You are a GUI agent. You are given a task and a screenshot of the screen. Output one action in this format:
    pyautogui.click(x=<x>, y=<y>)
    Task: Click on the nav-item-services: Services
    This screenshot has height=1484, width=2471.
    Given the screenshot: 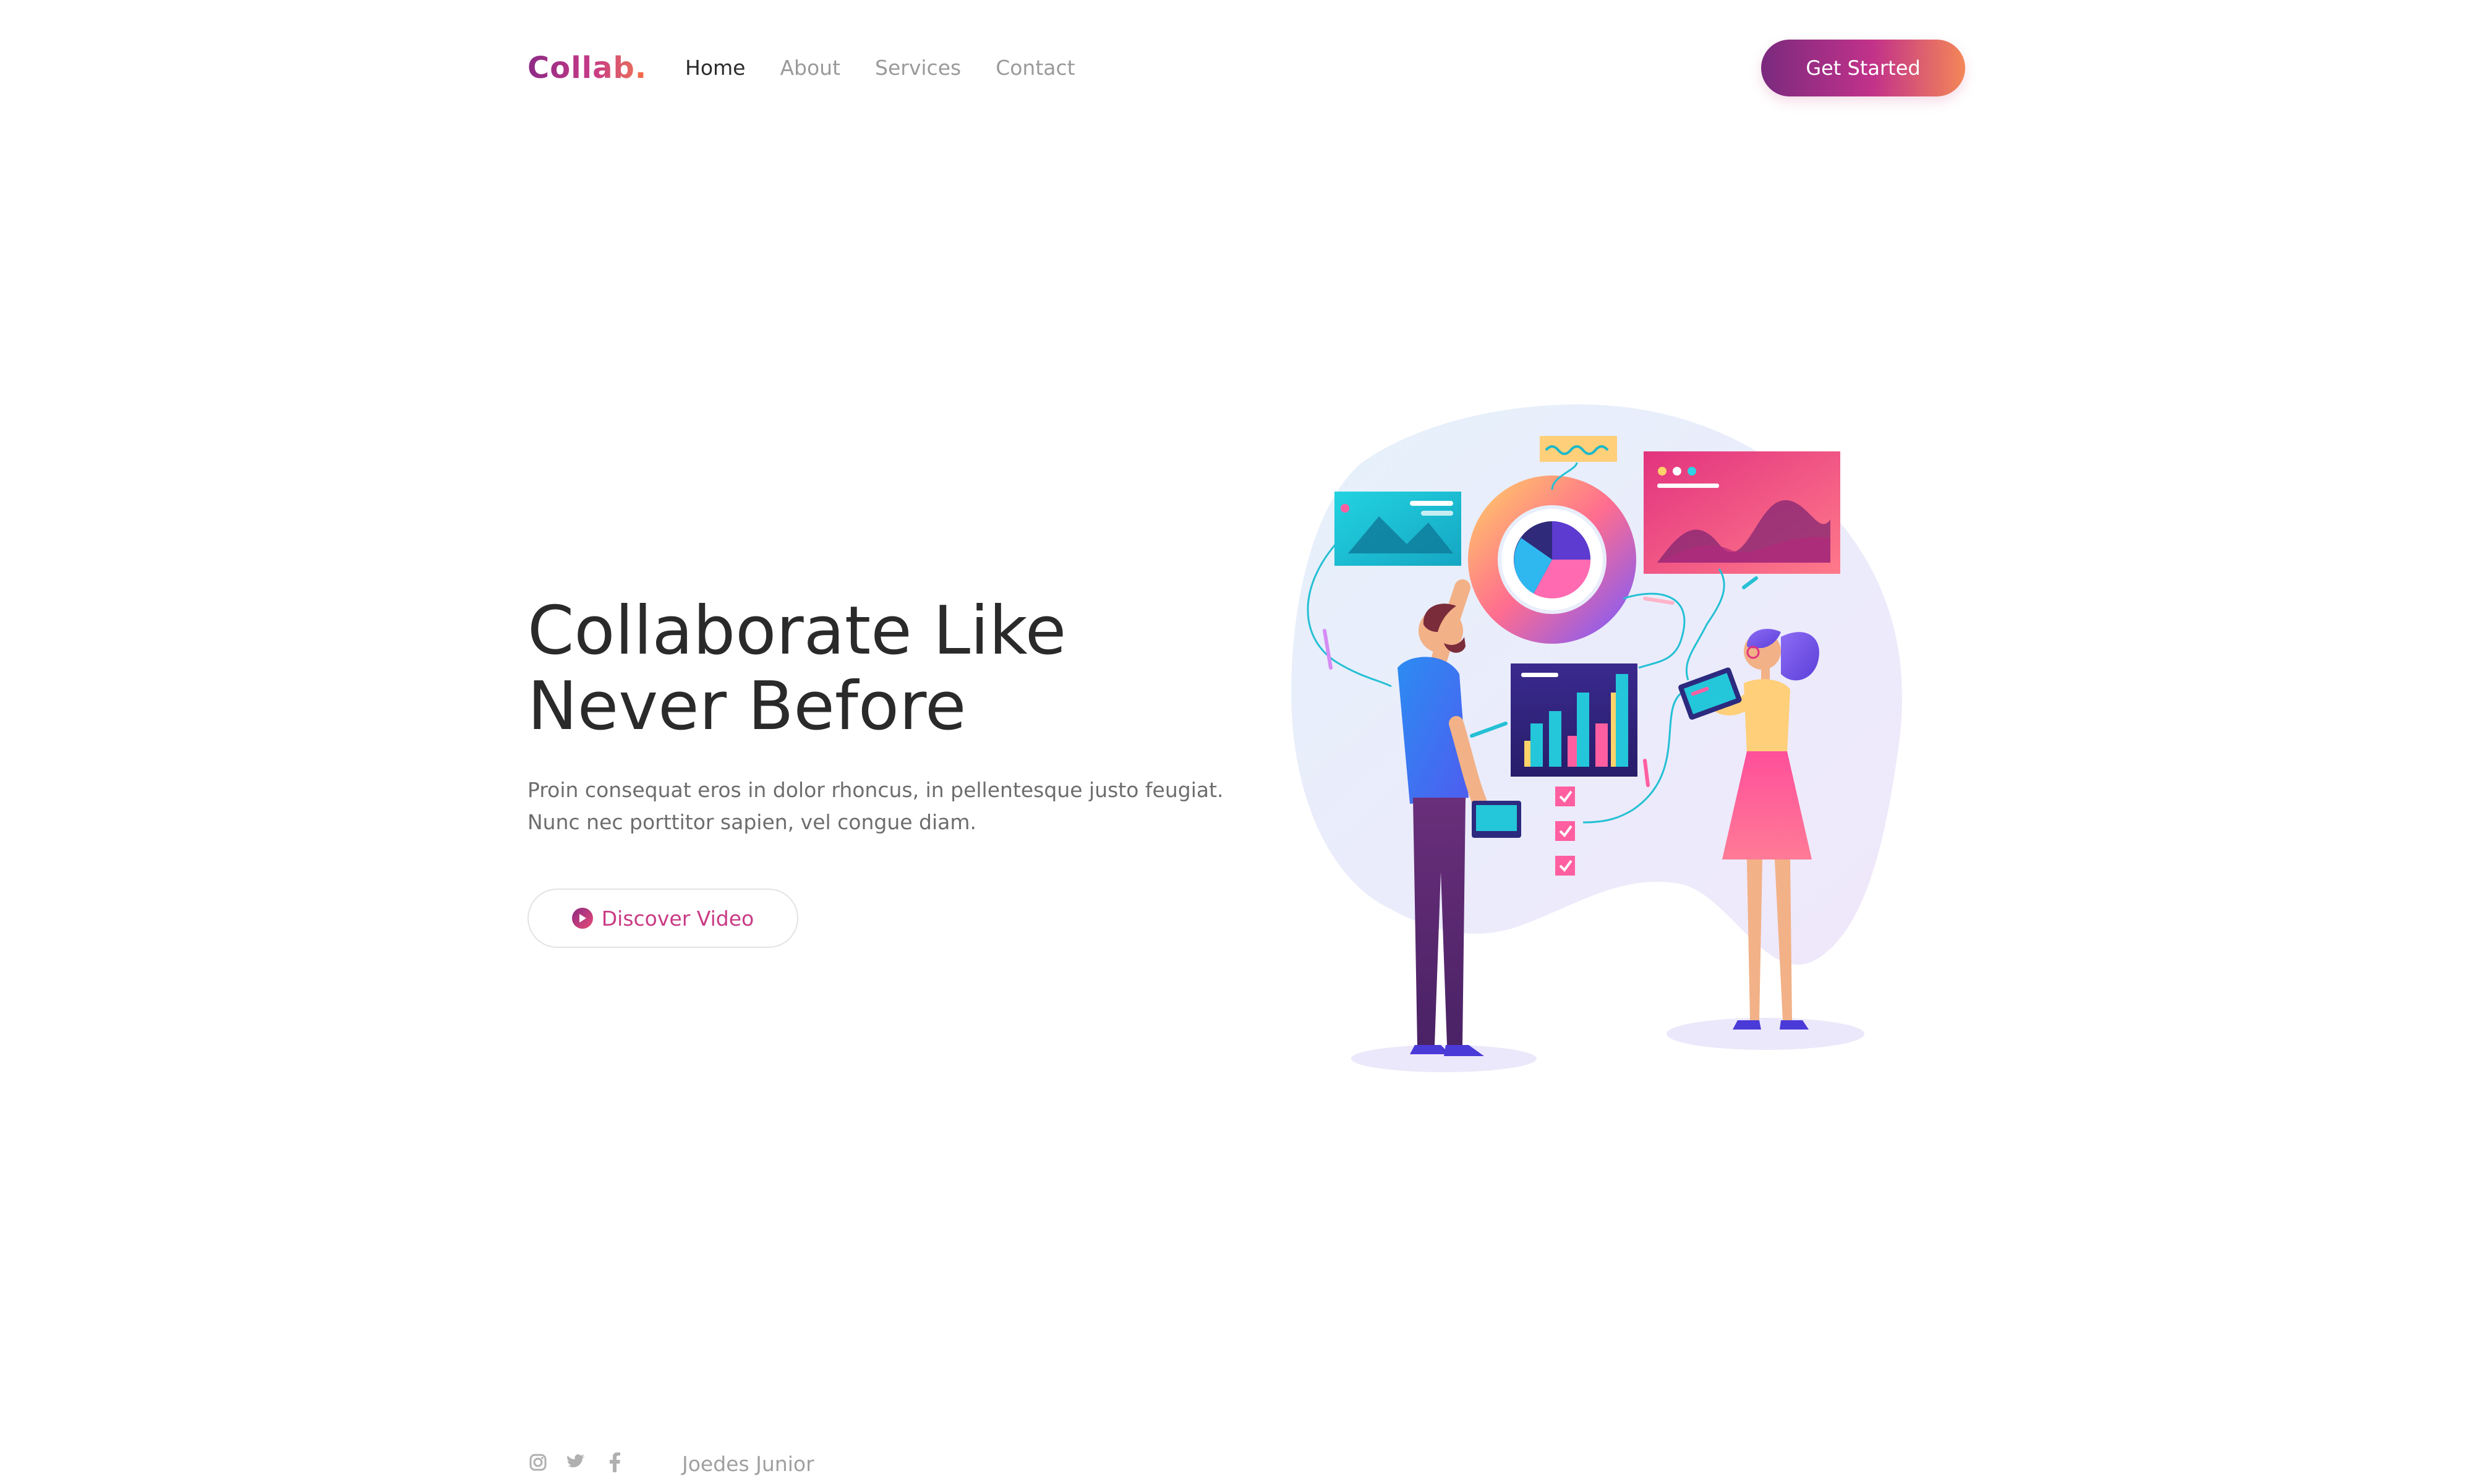 What is the action you would take?
    pyautogui.click(x=918, y=68)
    